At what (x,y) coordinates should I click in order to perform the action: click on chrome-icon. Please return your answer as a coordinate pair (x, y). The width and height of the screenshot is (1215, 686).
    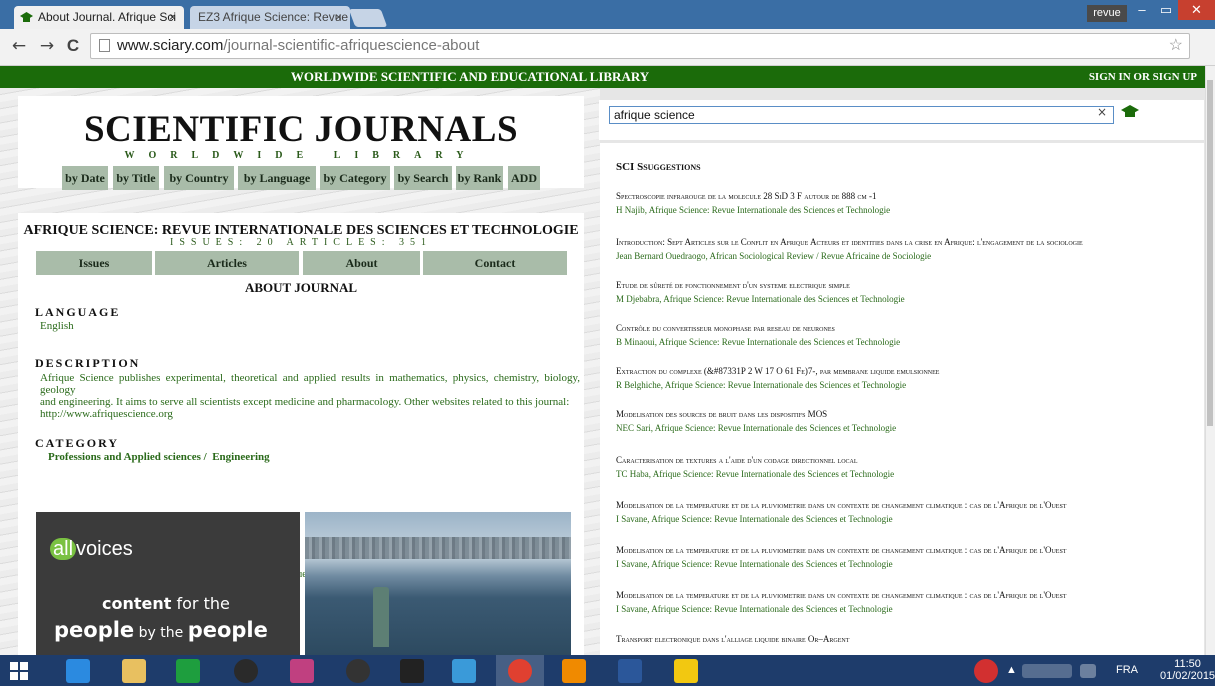
    Looking at the image, I should click on (520, 671).